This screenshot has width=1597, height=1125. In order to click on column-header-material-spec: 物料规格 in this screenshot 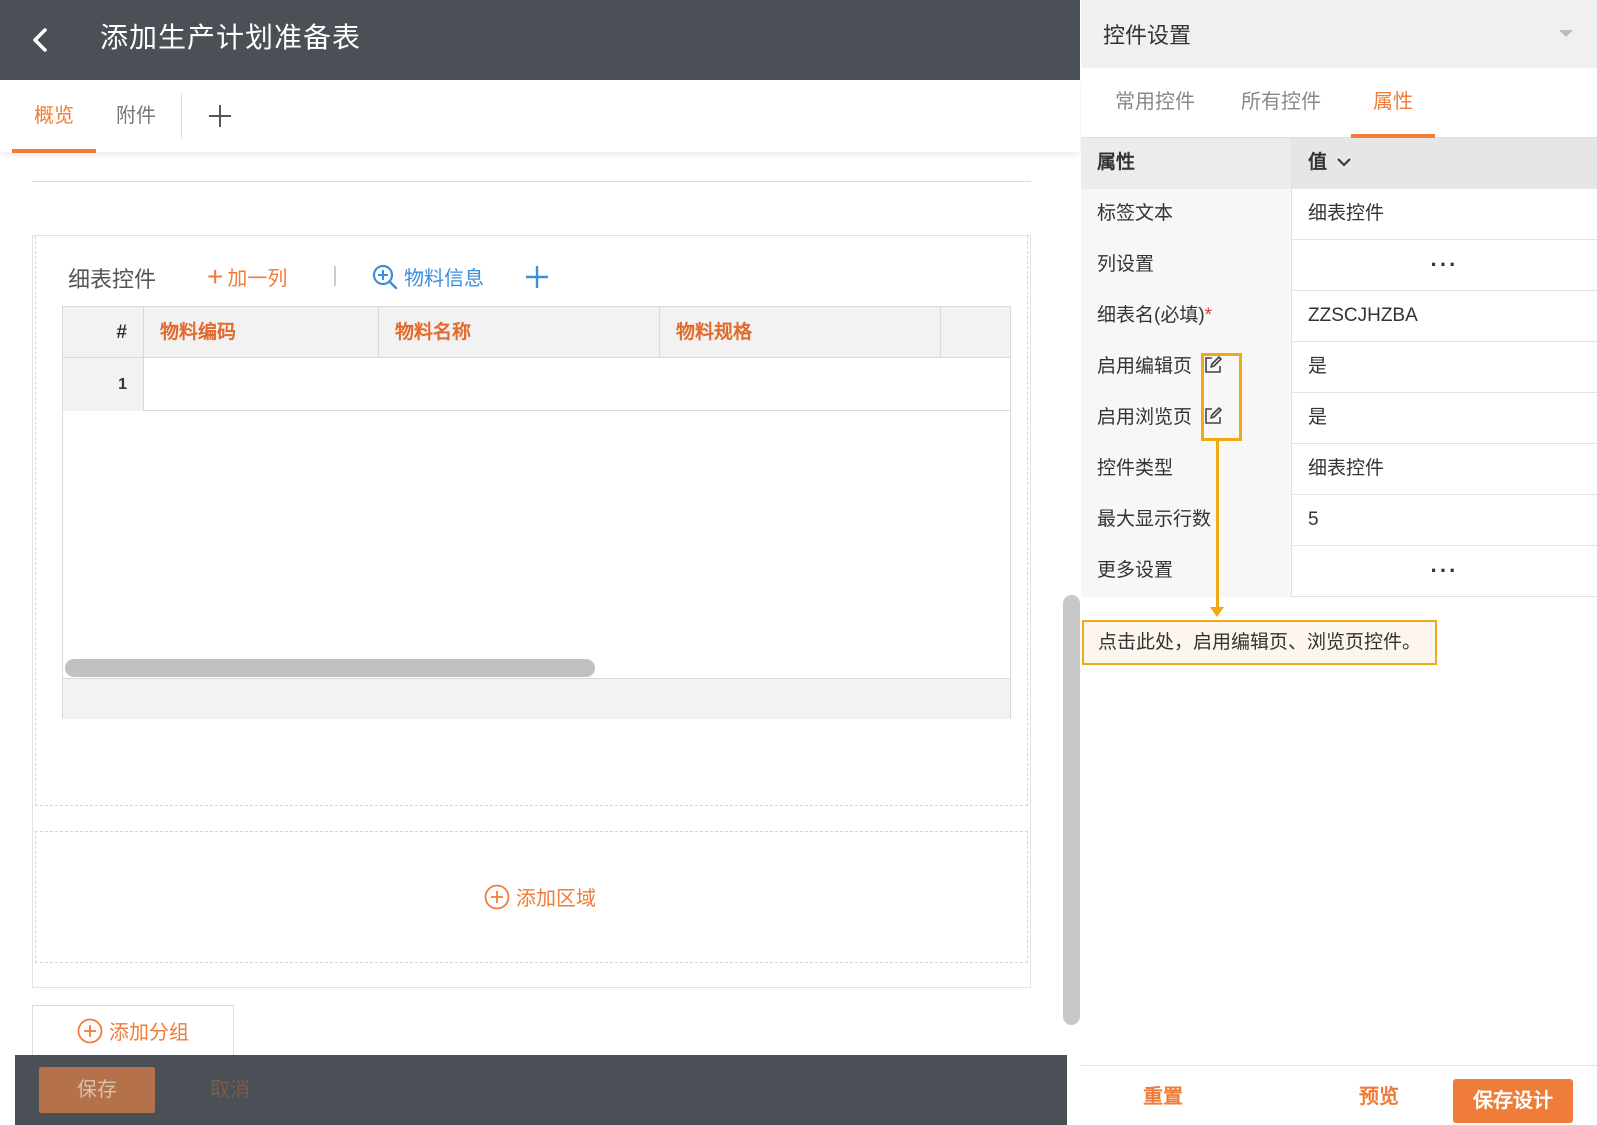, I will do `click(800, 332)`.